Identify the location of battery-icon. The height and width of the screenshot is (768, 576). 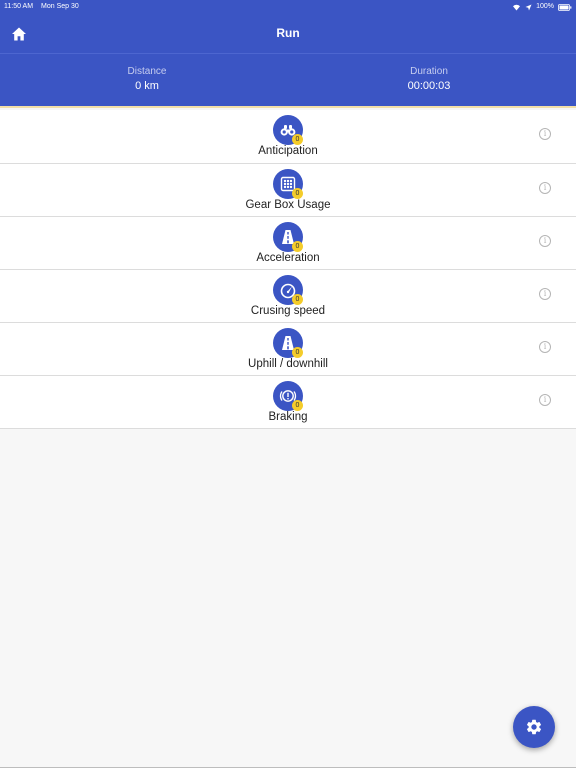
(565, 7).